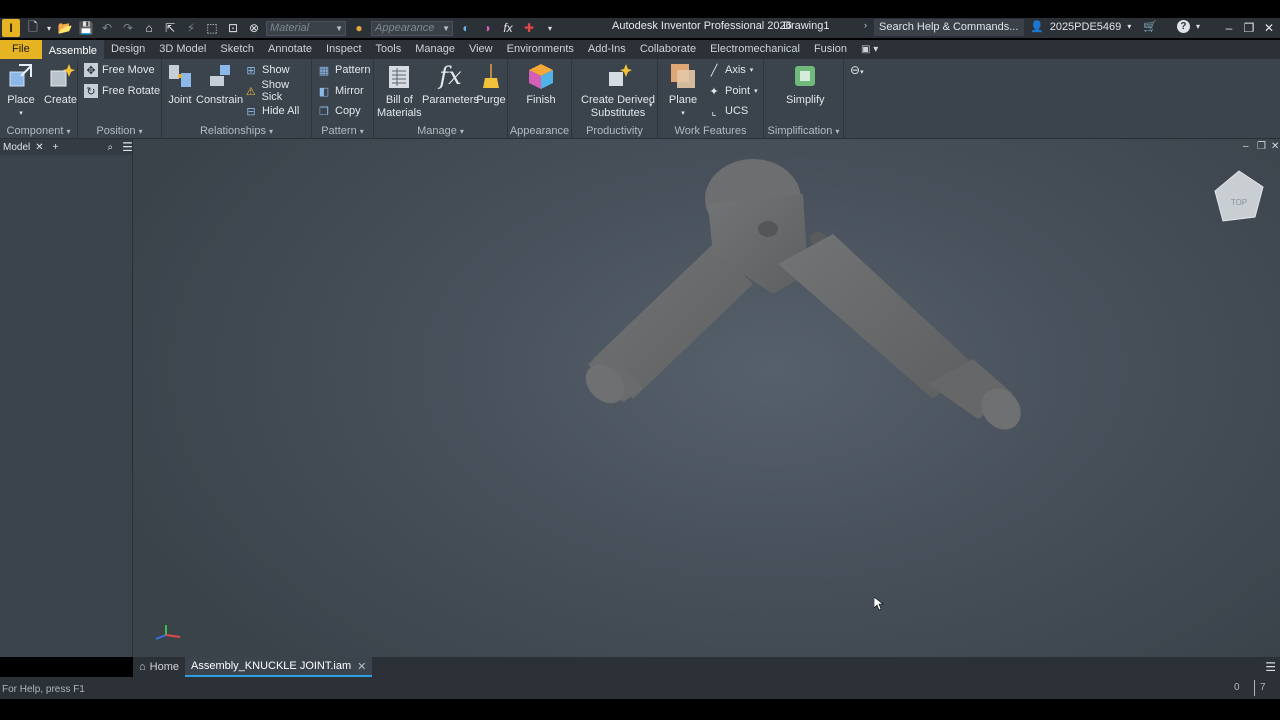  Describe the element at coordinates (359, 28) in the screenshot. I see `appearance-sphere-icon: ●` at that location.